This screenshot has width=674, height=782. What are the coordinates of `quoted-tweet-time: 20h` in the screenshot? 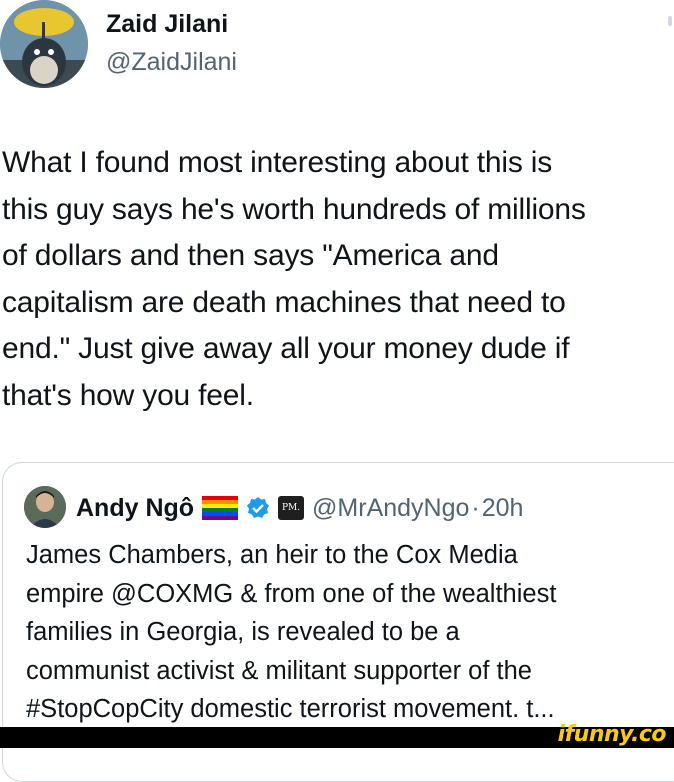 It's located at (503, 508).